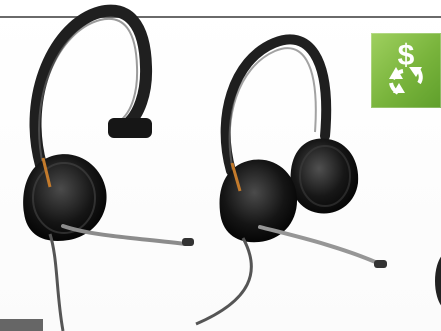  I want to click on bottom-tab, so click(21, 325).